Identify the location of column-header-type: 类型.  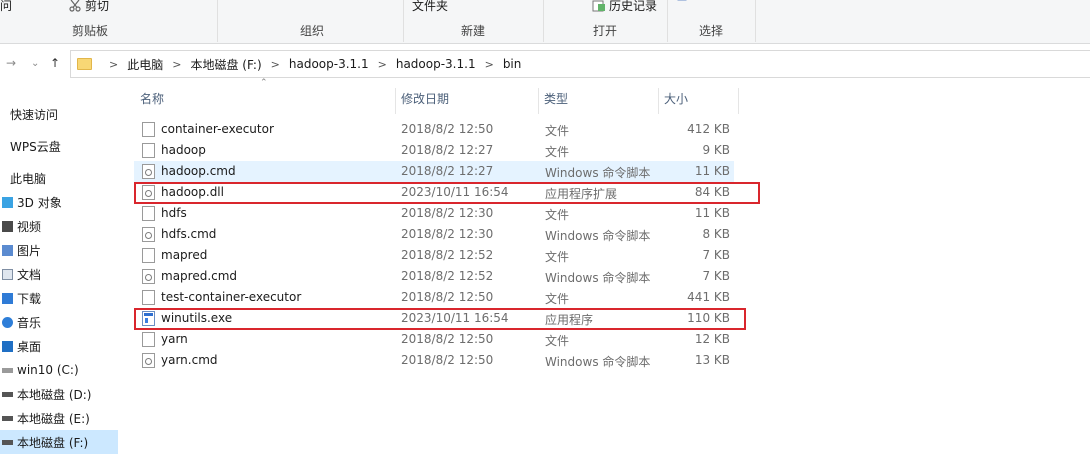
(556, 98).